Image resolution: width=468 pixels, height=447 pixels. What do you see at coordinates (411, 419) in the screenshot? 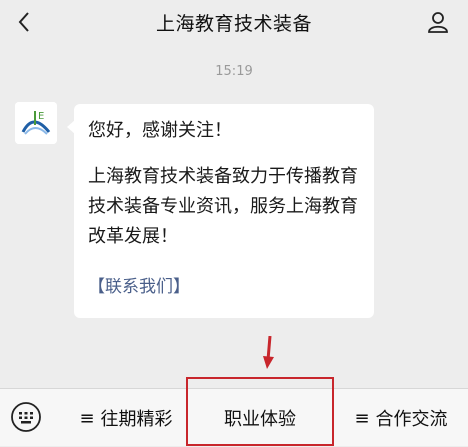
I see `menu-item-label: 合作交流` at bounding box center [411, 419].